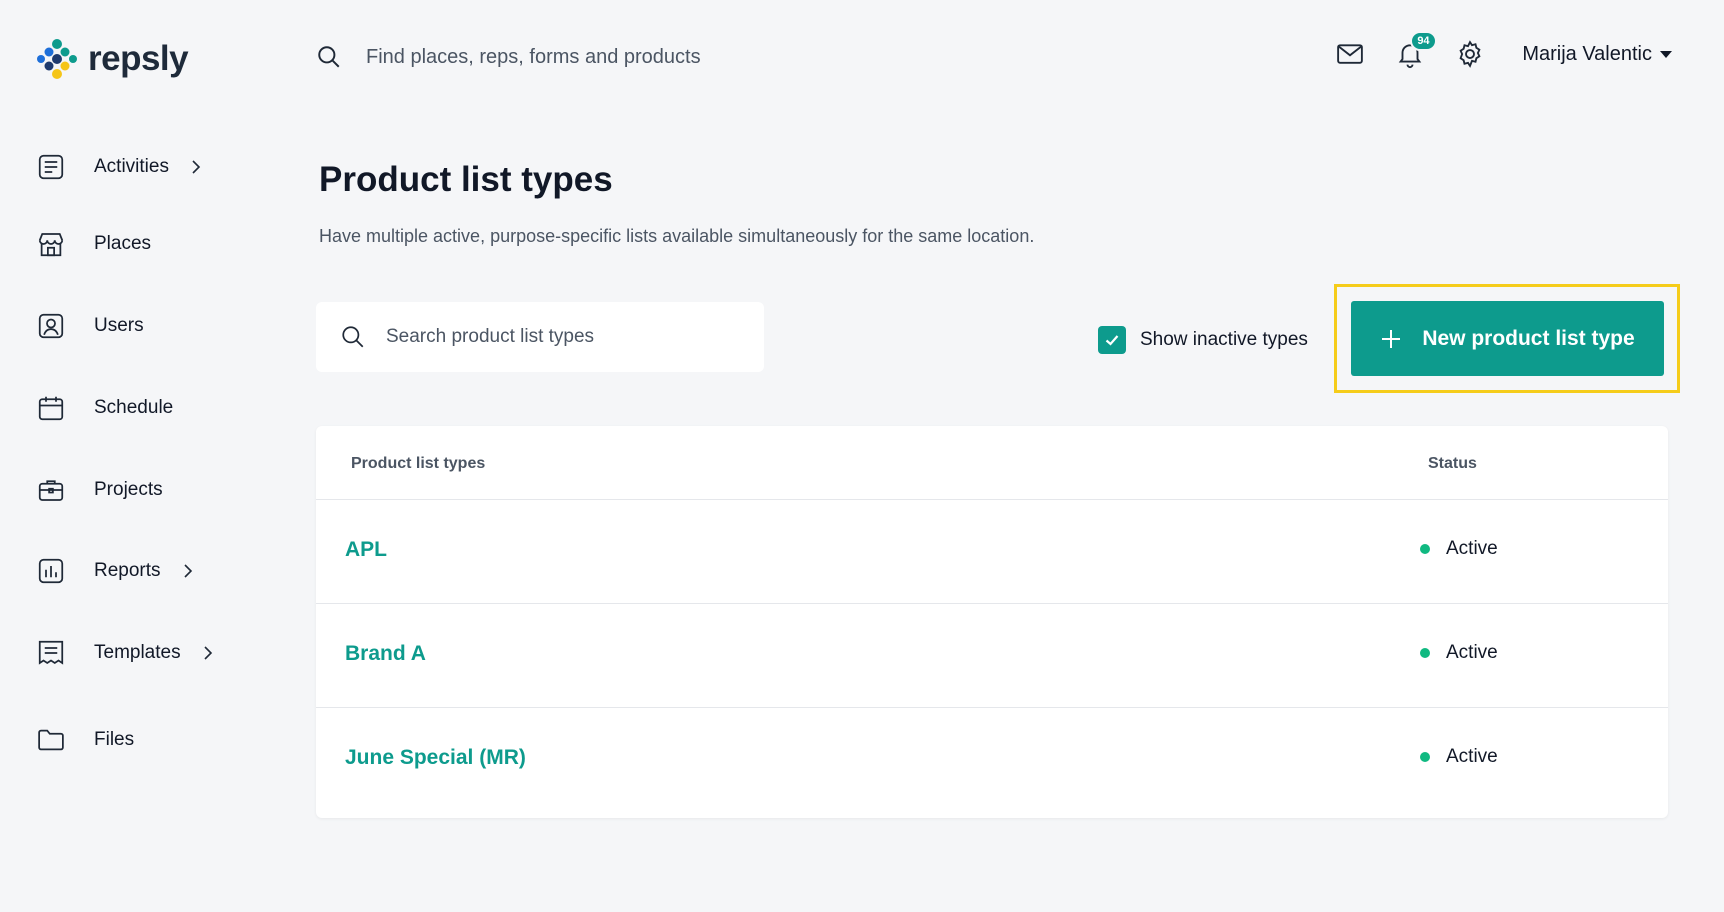 Image resolution: width=1724 pixels, height=912 pixels. Describe the element at coordinates (992, 463) in the screenshot. I see `table-header: Product list types Status` at that location.